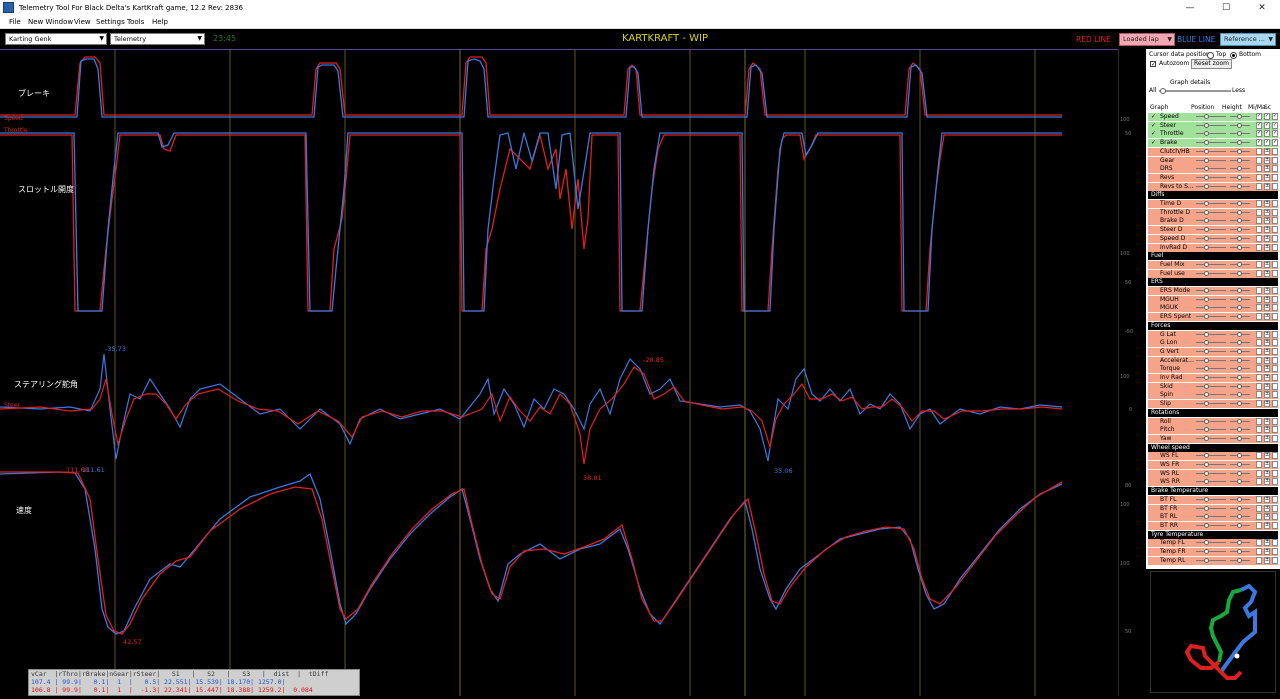 The height and width of the screenshot is (699, 1280). What do you see at coordinates (1213, 378) in the screenshot?
I see `graph-row: Inv Rad ±` at bounding box center [1213, 378].